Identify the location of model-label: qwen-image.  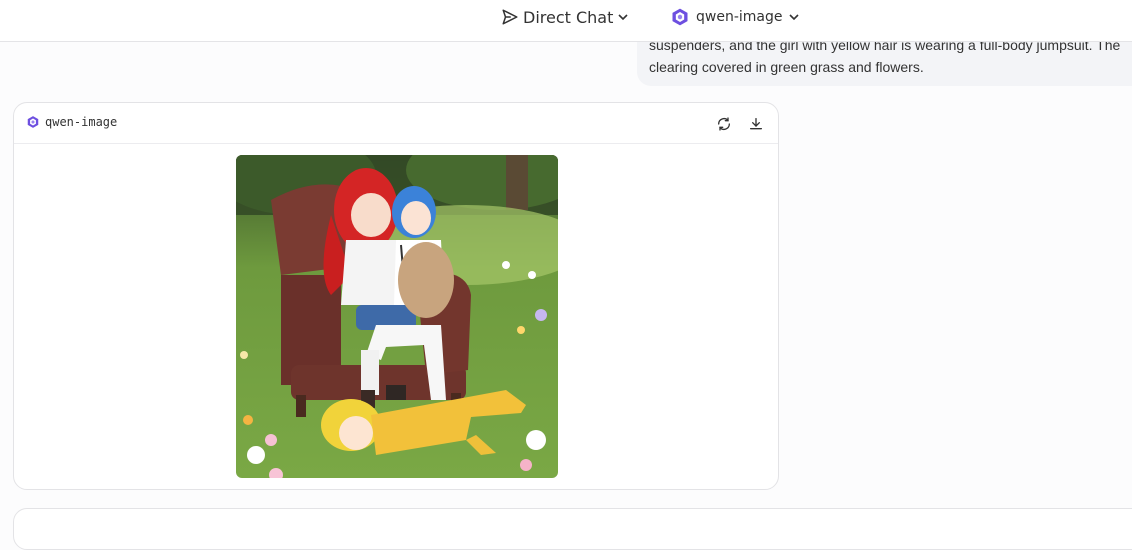
(739, 17).